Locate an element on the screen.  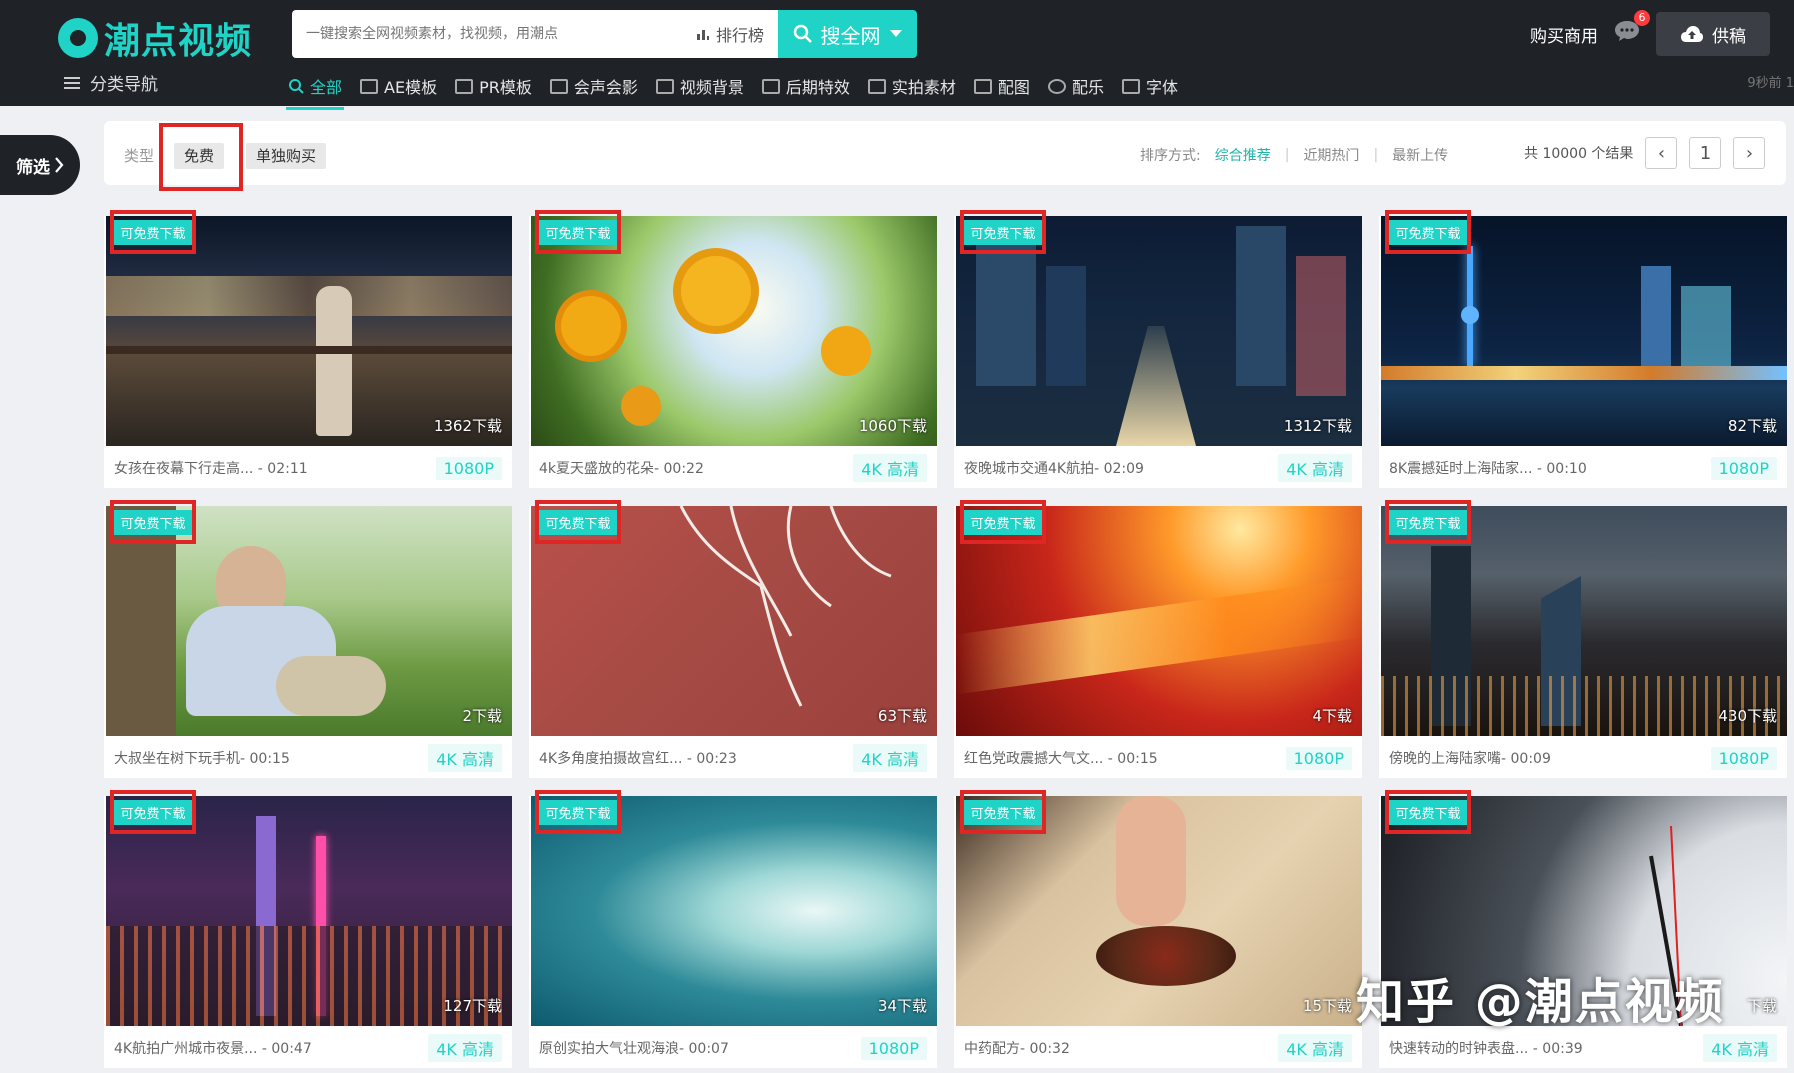
buy-commercial-link: 购买商用 is located at coordinates (1564, 34).